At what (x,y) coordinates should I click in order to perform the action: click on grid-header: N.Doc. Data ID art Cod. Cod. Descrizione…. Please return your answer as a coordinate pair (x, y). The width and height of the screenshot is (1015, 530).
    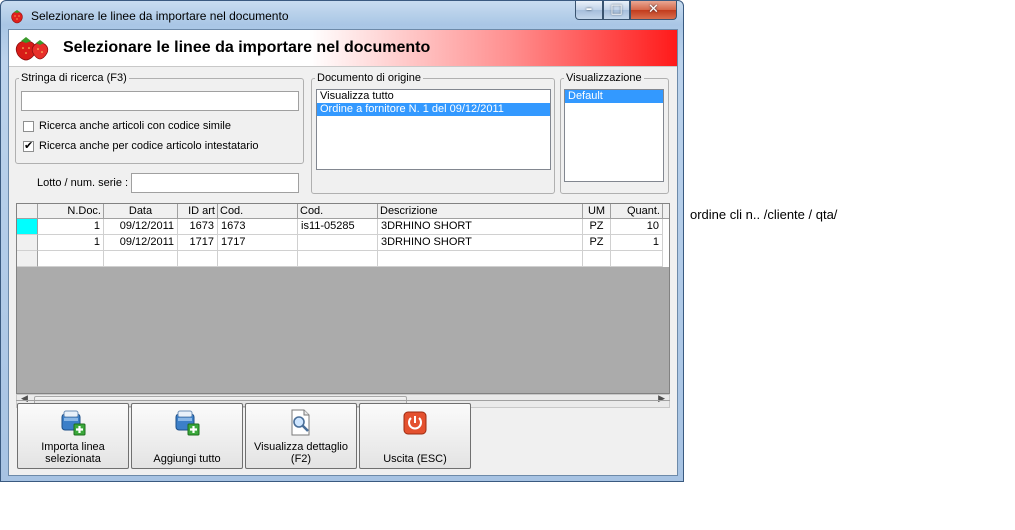
    Looking at the image, I should click on (343, 211).